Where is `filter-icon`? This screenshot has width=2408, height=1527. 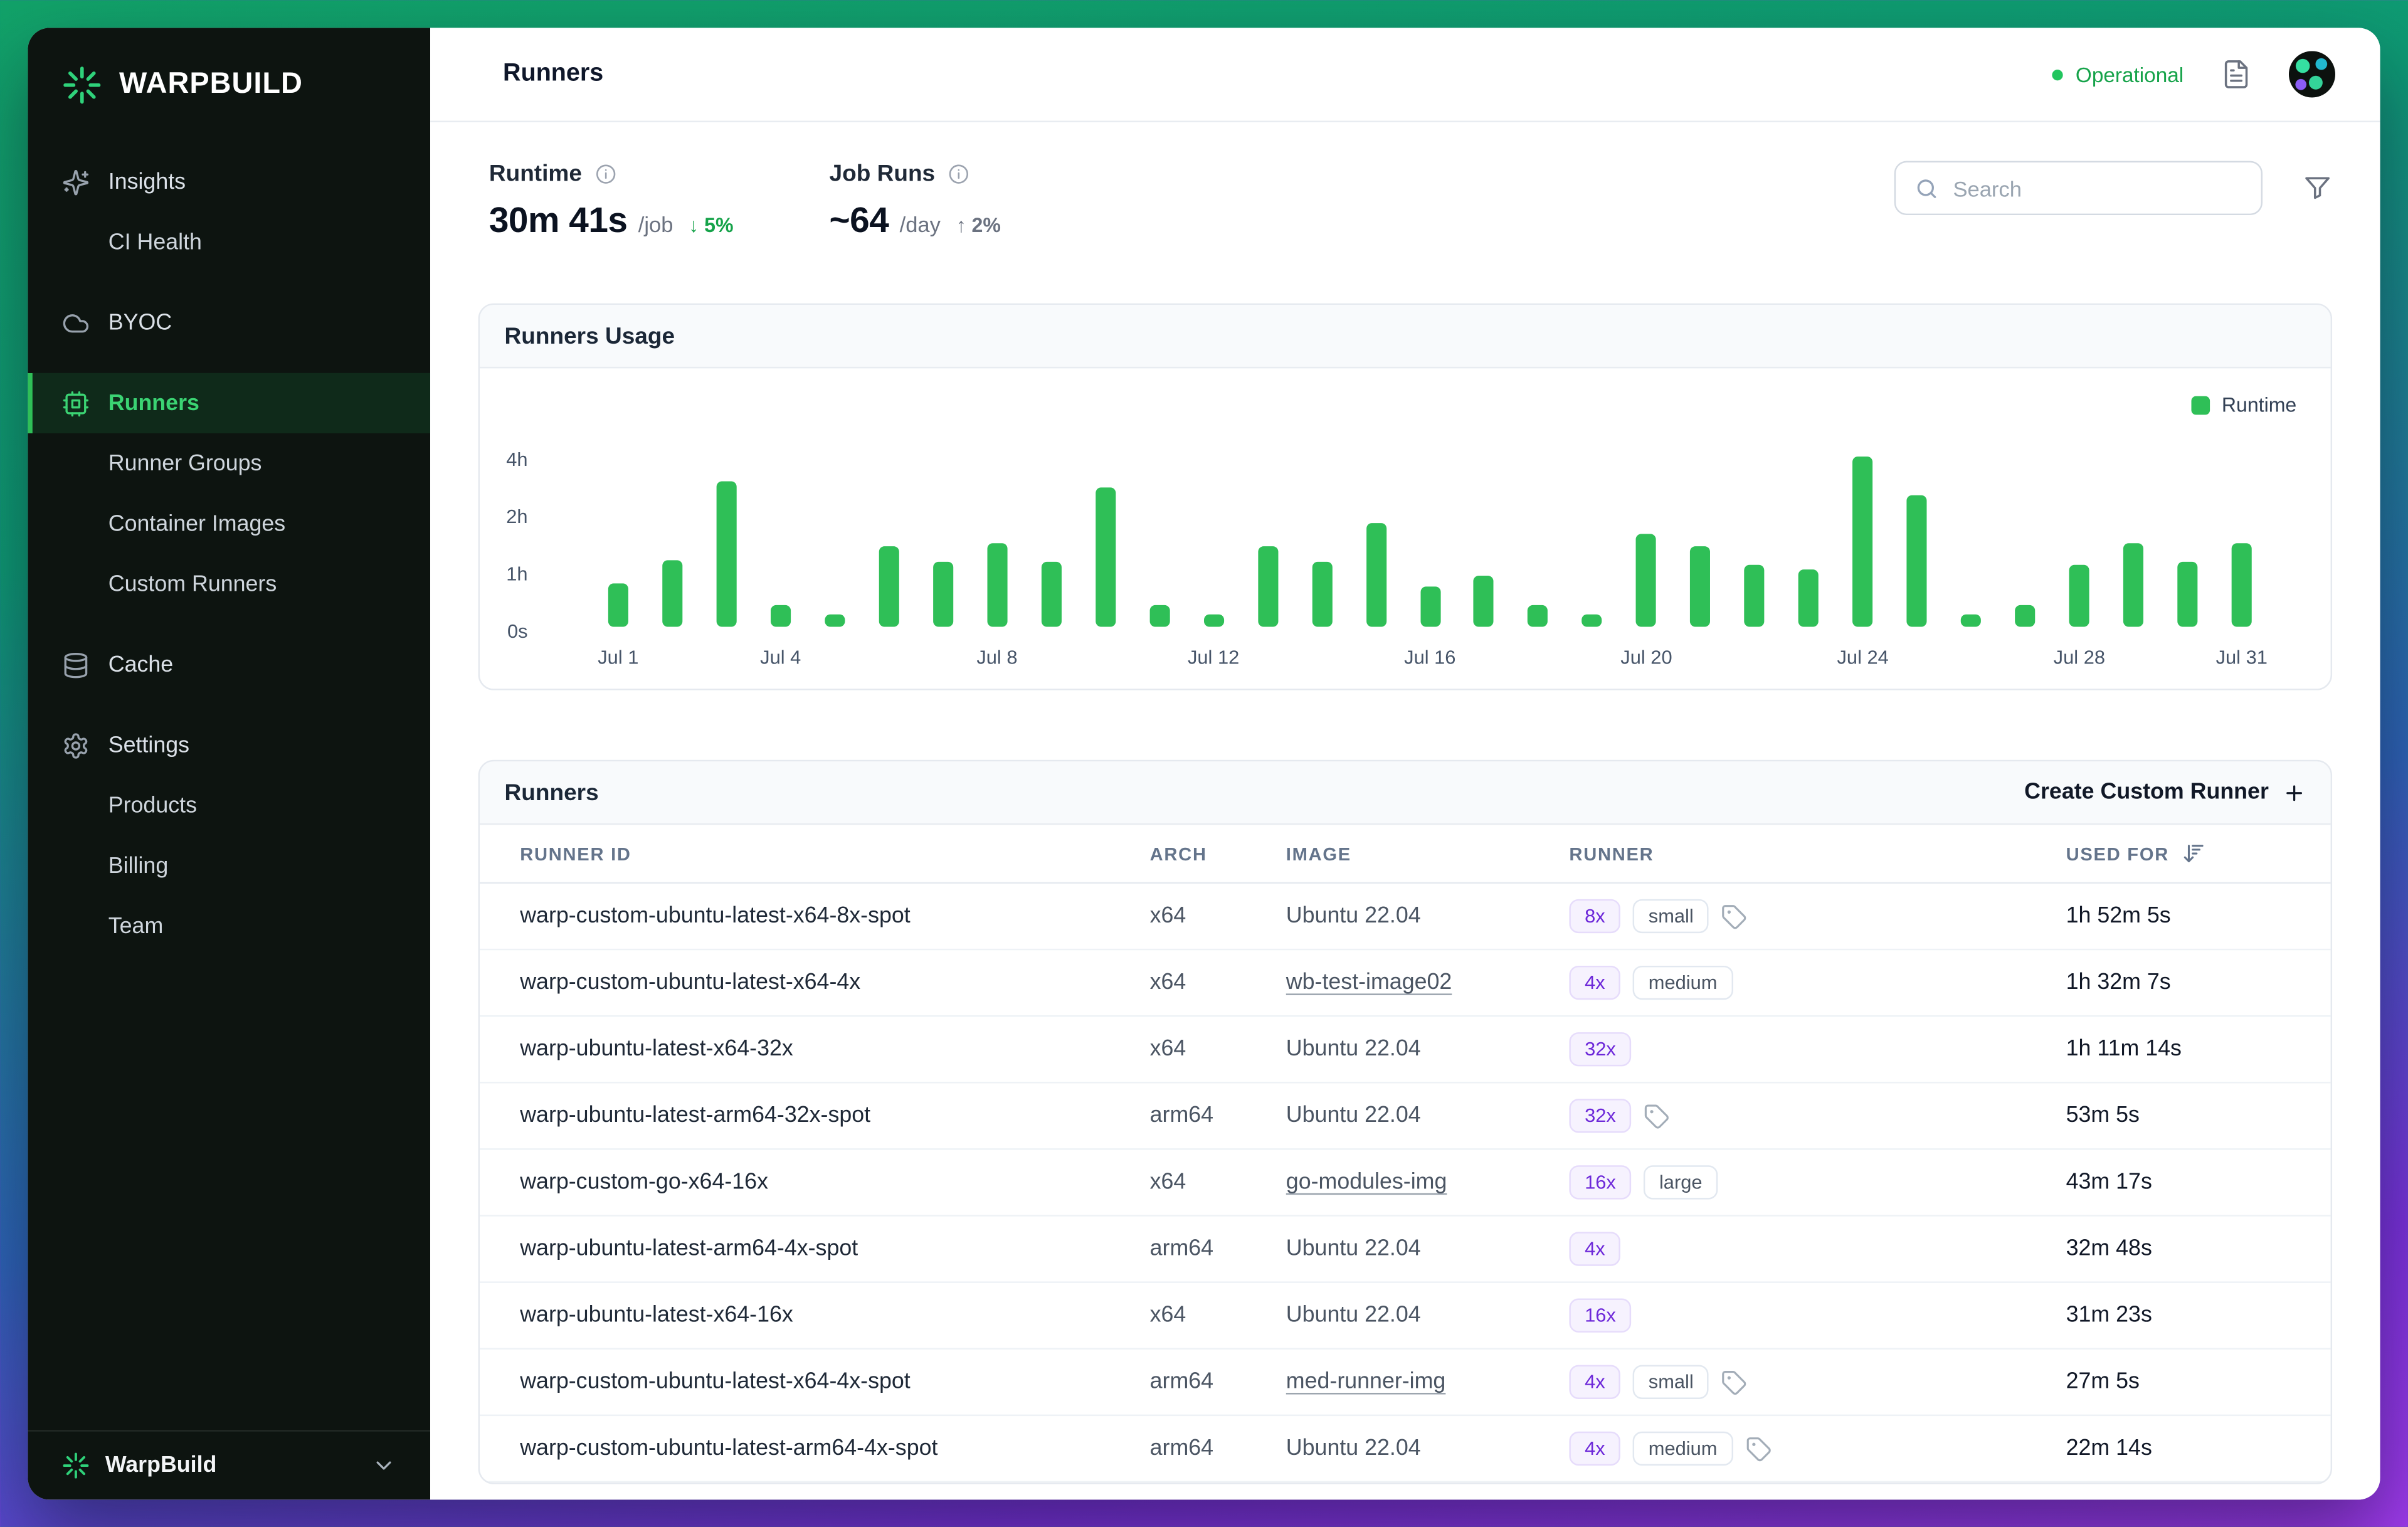
filter-icon is located at coordinates (2317, 188).